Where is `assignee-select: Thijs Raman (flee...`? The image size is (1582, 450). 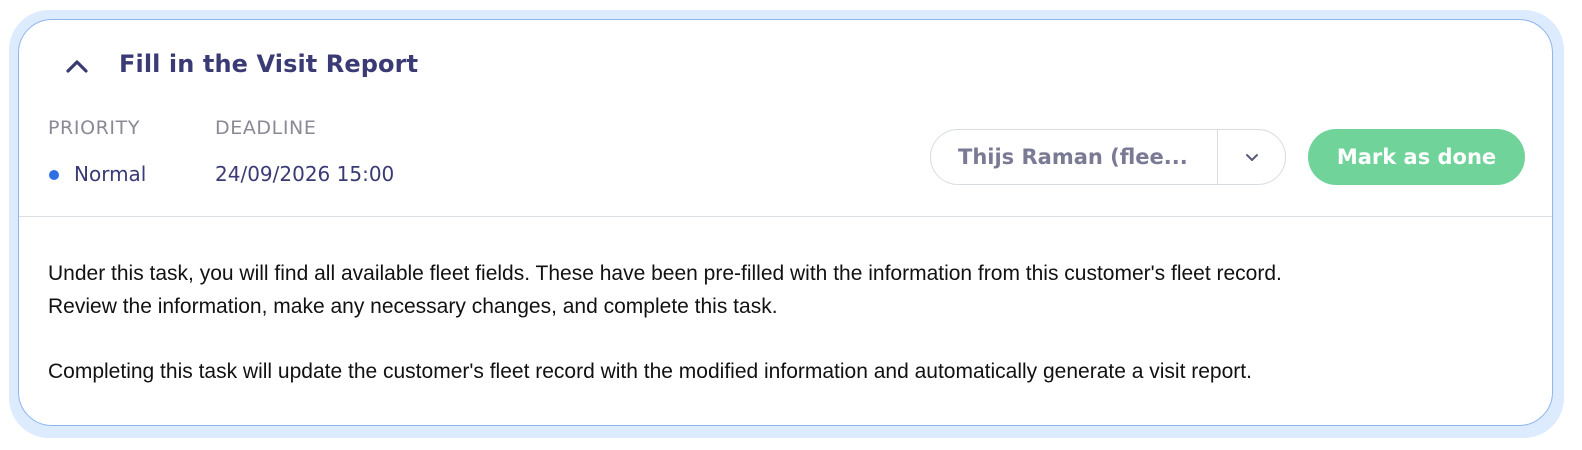 assignee-select: Thijs Raman (flee... is located at coordinates (1108, 157).